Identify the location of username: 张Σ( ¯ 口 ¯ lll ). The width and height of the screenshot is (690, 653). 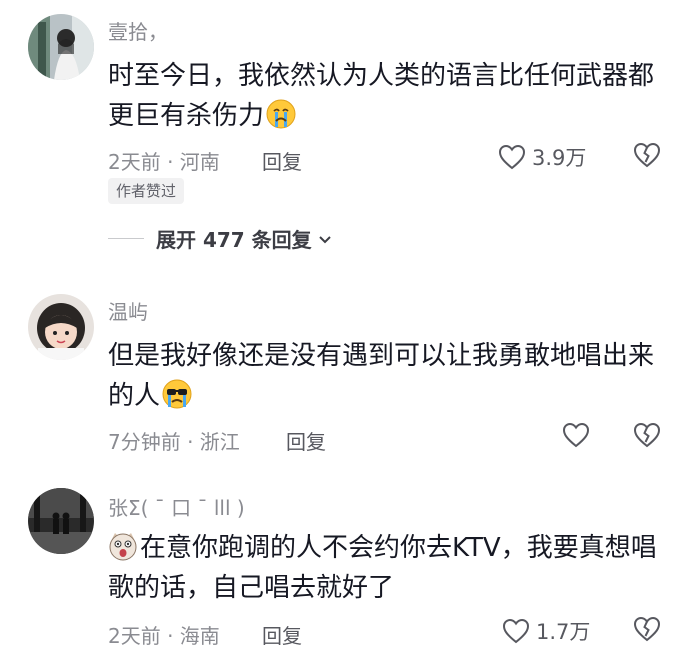
(176, 506).